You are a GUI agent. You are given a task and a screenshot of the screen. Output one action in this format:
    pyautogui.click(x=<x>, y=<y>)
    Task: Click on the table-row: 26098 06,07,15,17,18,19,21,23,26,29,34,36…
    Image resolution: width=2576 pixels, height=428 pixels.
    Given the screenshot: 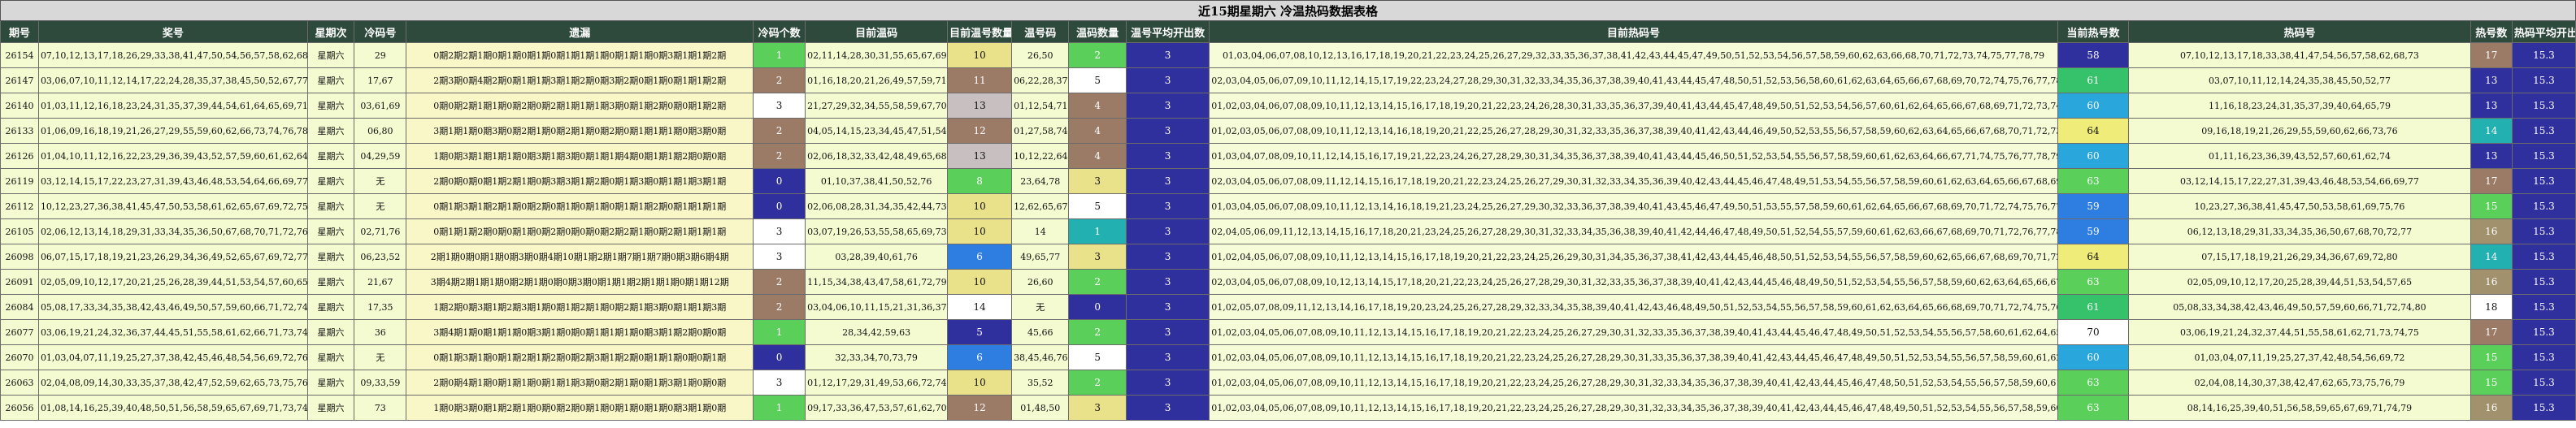 What is the action you would take?
    pyautogui.click(x=1288, y=257)
    